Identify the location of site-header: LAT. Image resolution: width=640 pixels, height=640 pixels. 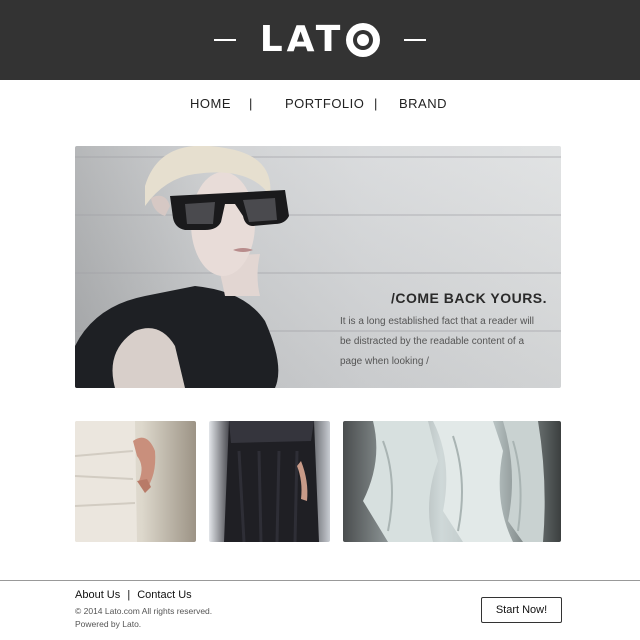
(320, 40).